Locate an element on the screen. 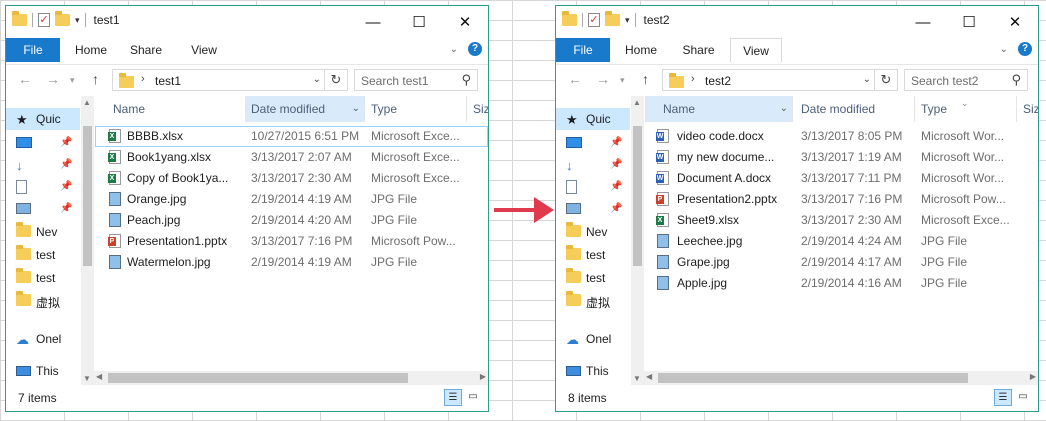  search-input: Search test1 is located at coordinates (394, 81).